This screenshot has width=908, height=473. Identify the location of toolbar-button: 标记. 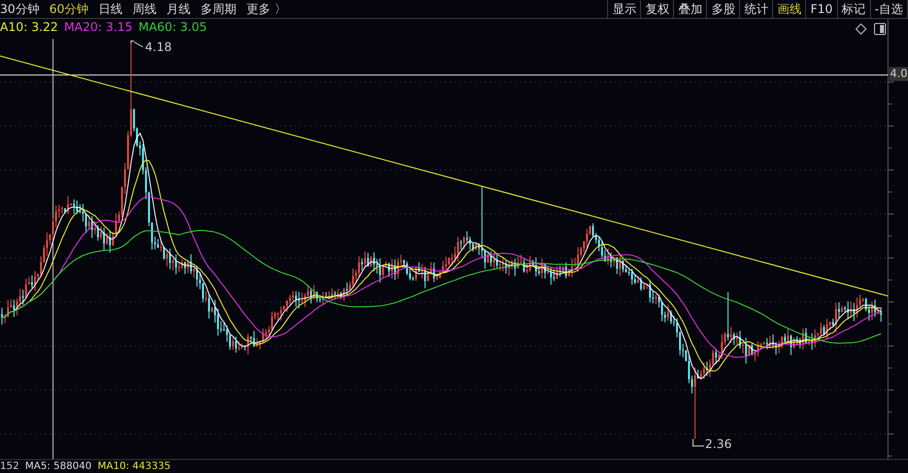
(854, 9).